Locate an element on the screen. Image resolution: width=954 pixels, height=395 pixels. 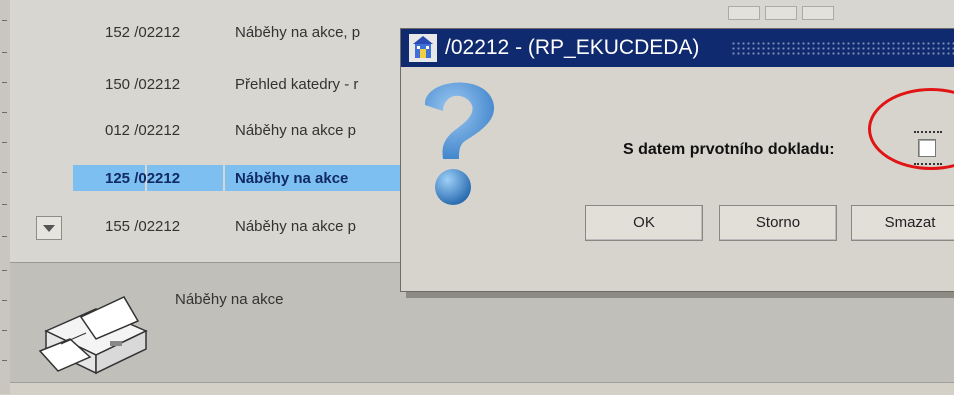
dialog-titlebar: /02212 - (RP_EKUCDEDA) is located at coordinates (677, 48).